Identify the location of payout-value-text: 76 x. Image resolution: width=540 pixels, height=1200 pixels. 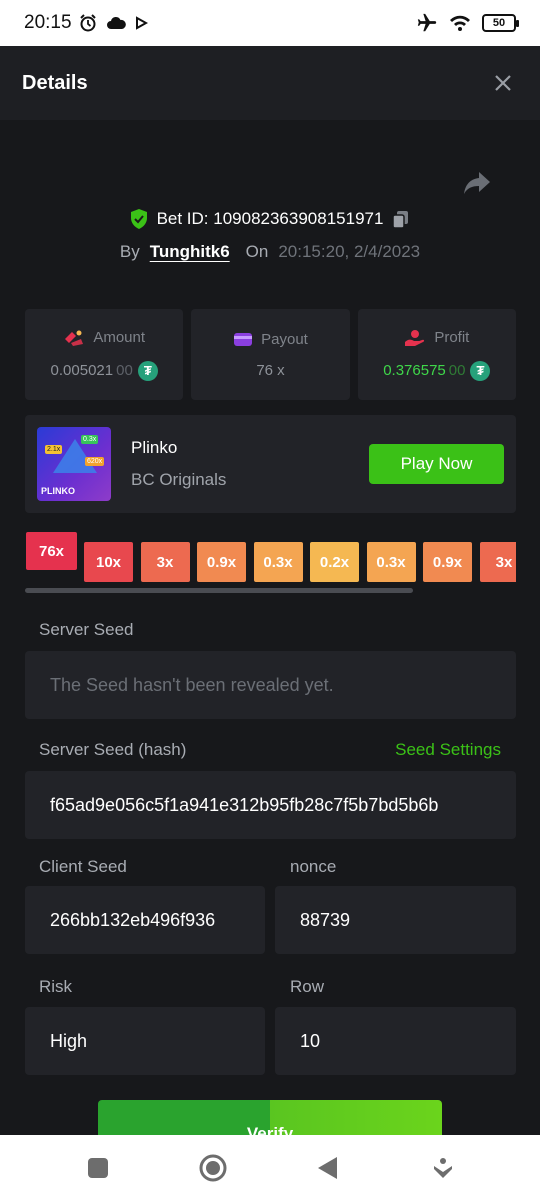
(270, 370).